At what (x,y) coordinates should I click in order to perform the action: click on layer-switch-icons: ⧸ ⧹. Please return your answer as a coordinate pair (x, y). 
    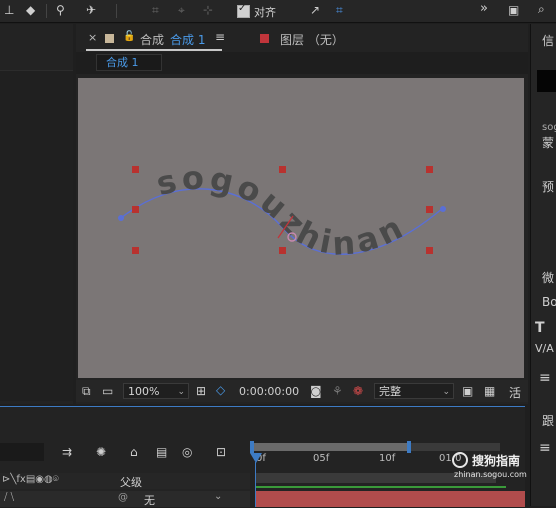
    Looking at the image, I should click on (9, 497).